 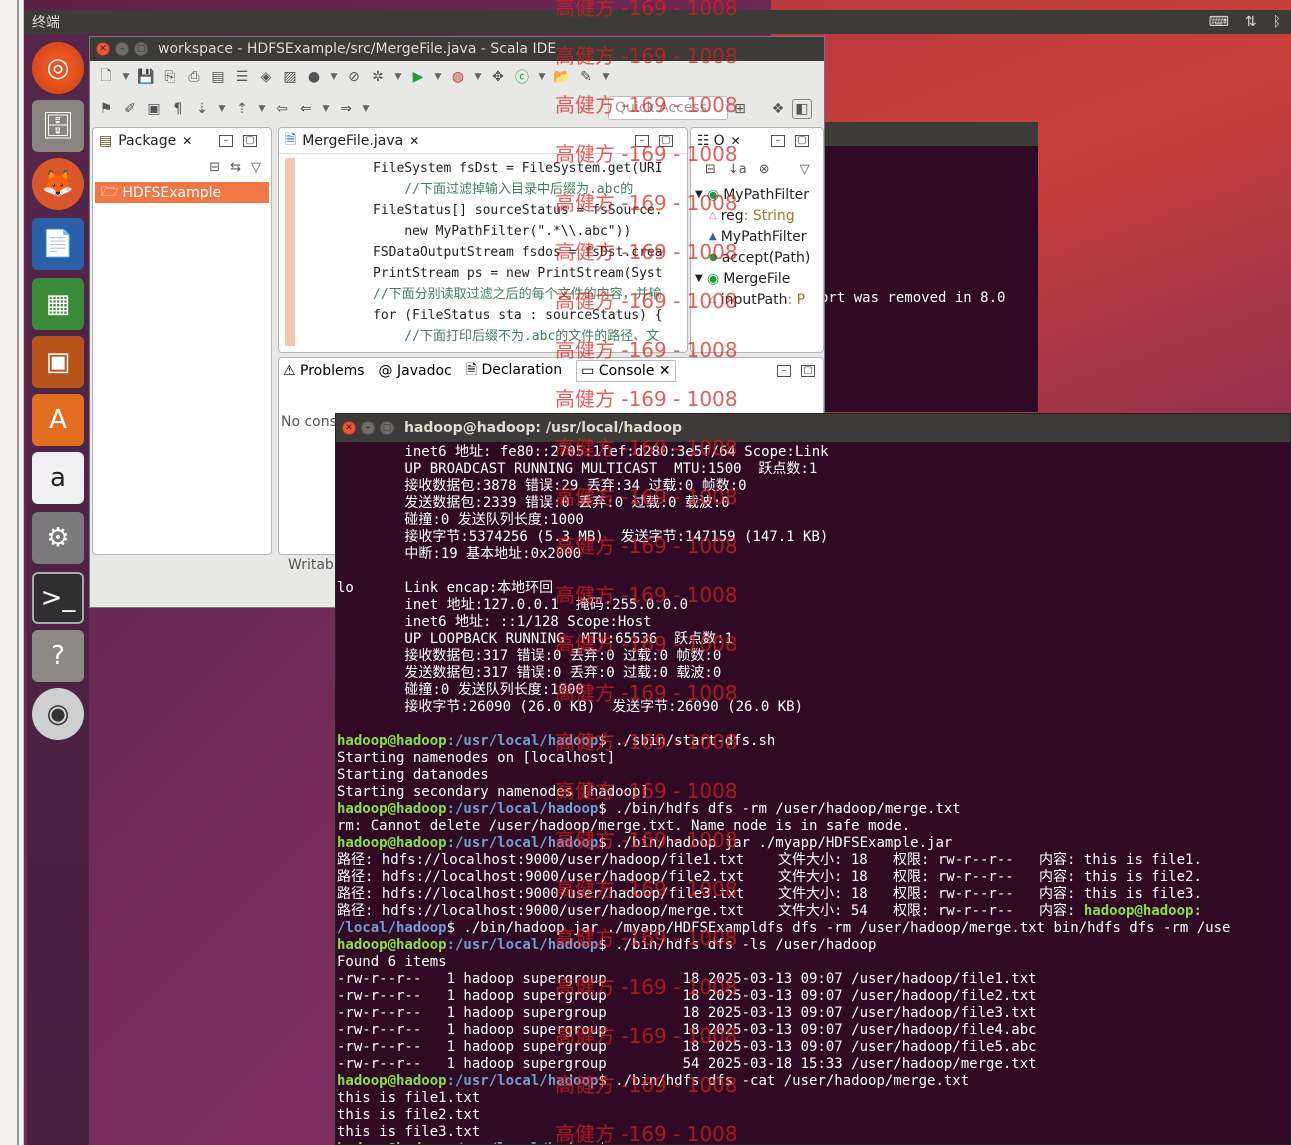 I want to click on firefox-icon: 🦊, so click(x=58, y=184).